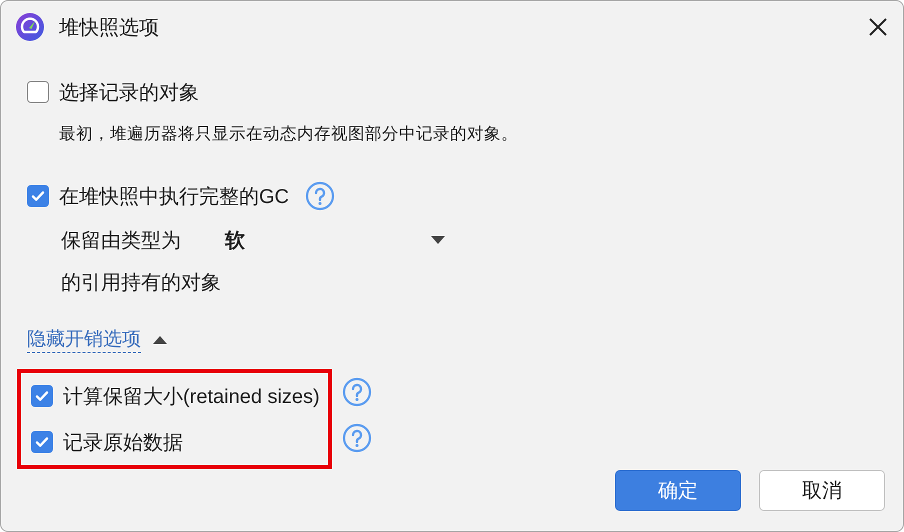 The height and width of the screenshot is (532, 904). Describe the element at coordinates (289, 134) in the screenshot. I see `option-description: 最初，堆遍历器将只显示在动态内存视图部分中记录的对象。` at that location.